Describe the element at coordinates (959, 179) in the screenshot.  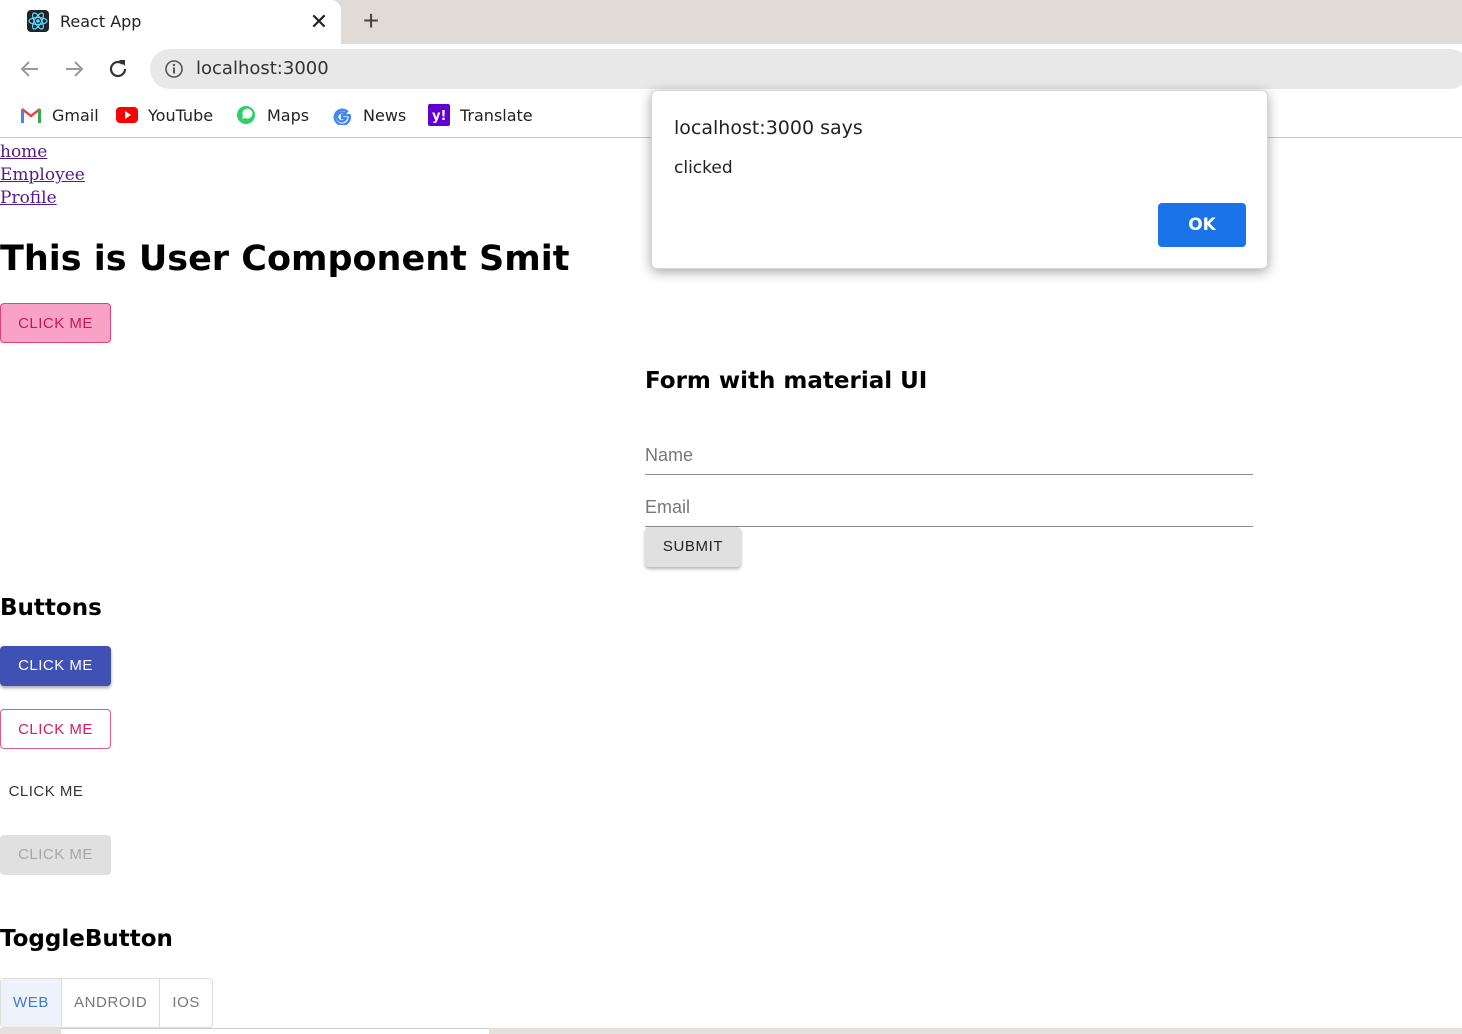
I see `alert-dialog: localhost:3000 says clicked OK` at that location.